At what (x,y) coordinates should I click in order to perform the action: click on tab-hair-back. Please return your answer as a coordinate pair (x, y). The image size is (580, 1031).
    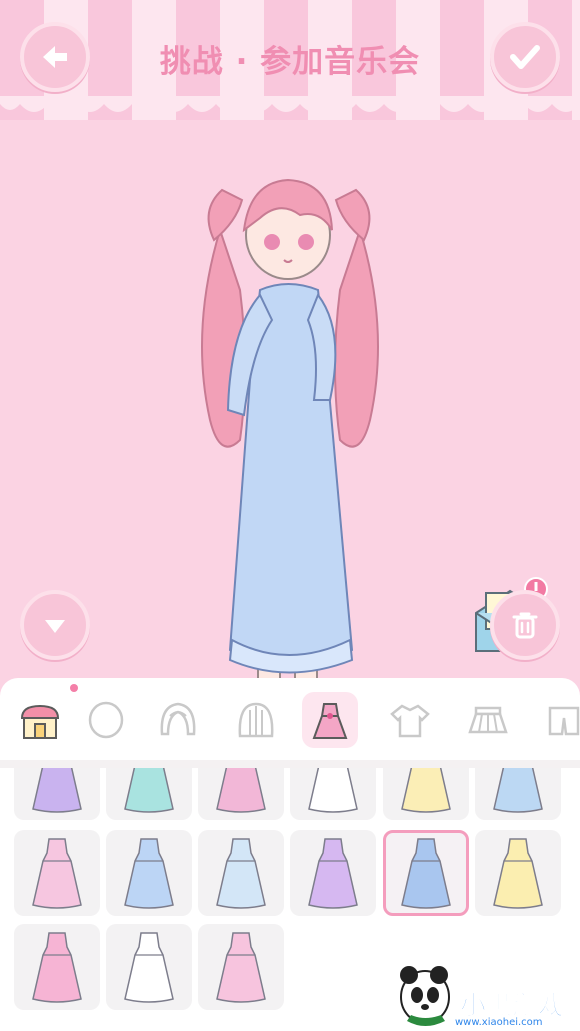
    Looking at the image, I should click on (256, 720).